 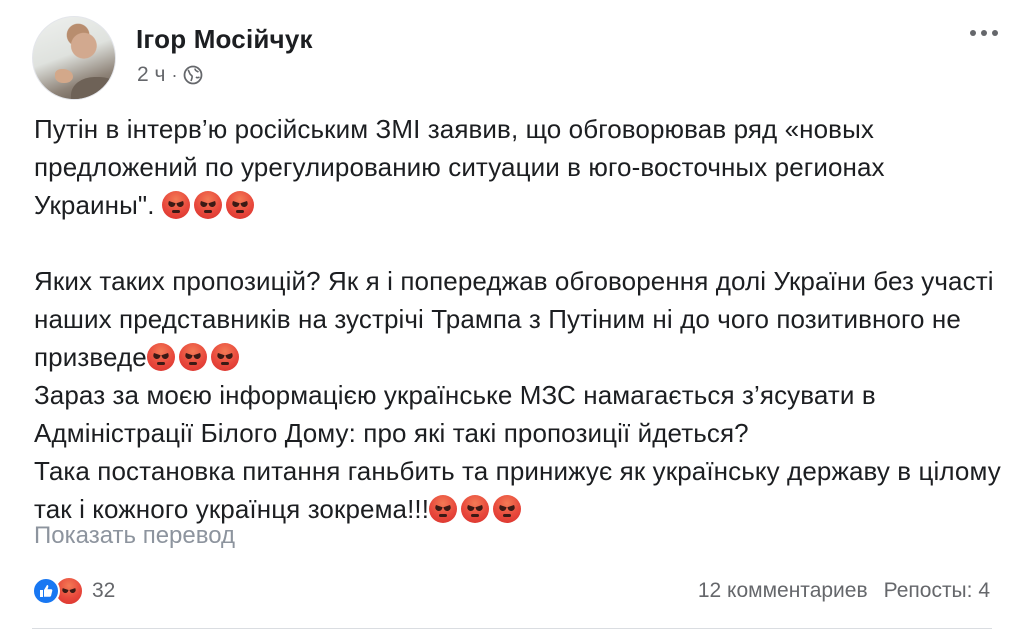 I want to click on avatar-jacket, so click(x=93, y=88).